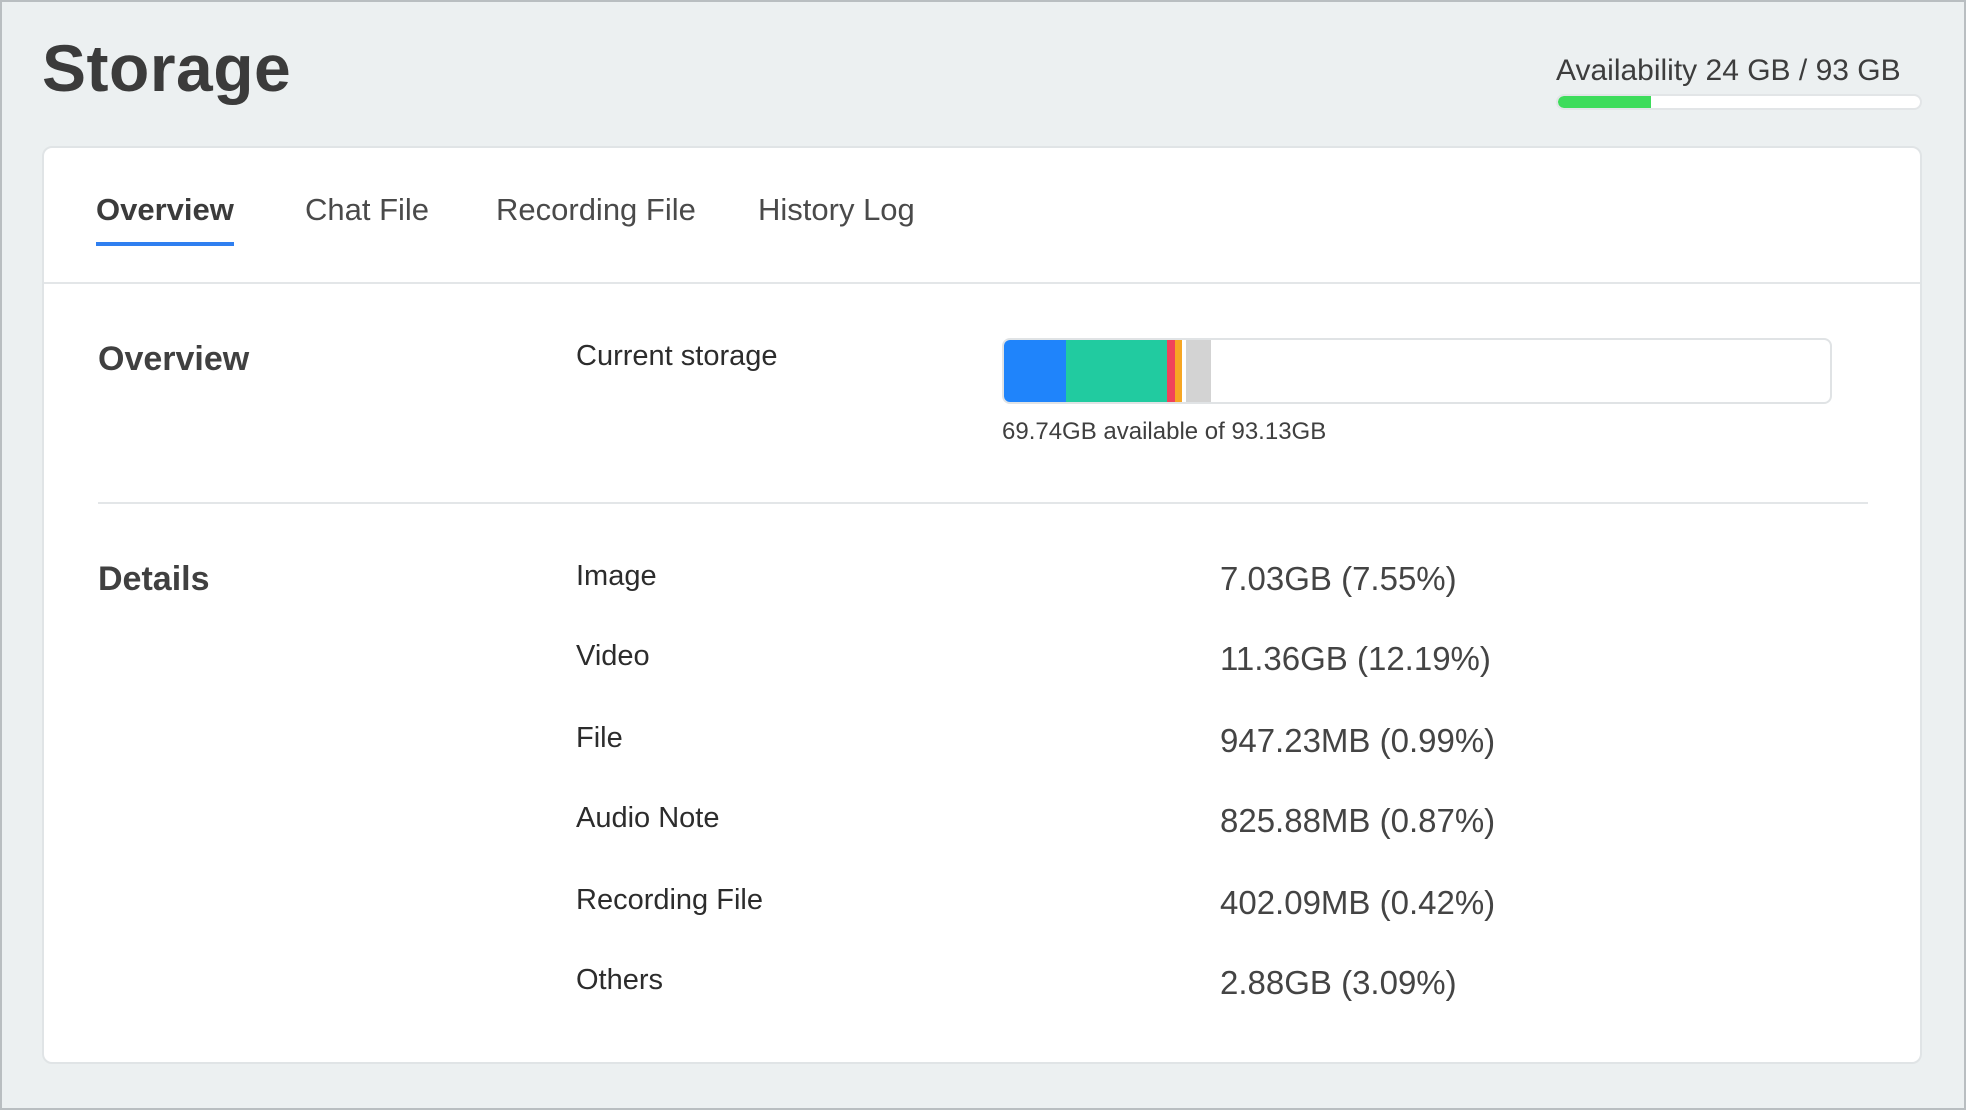 This screenshot has width=1966, height=1110. Describe the element at coordinates (677, 356) in the screenshot. I see `current-storage-label: Current storage` at that location.